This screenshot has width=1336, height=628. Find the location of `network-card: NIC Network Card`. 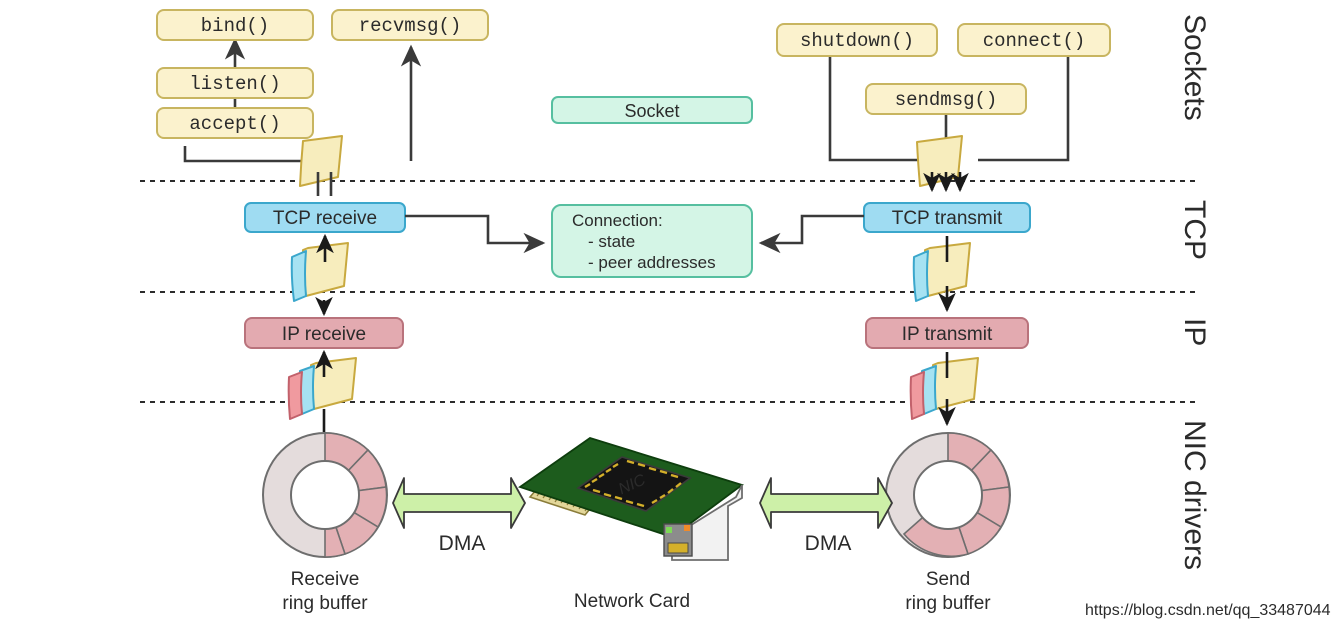

network-card: NIC Network Card is located at coordinates (631, 524).